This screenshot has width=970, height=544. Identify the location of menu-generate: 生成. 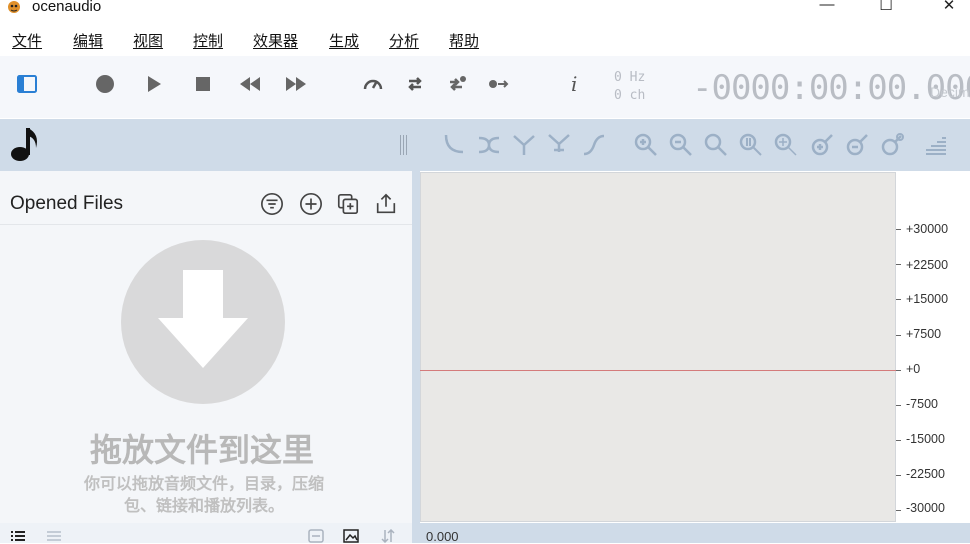
(344, 40).